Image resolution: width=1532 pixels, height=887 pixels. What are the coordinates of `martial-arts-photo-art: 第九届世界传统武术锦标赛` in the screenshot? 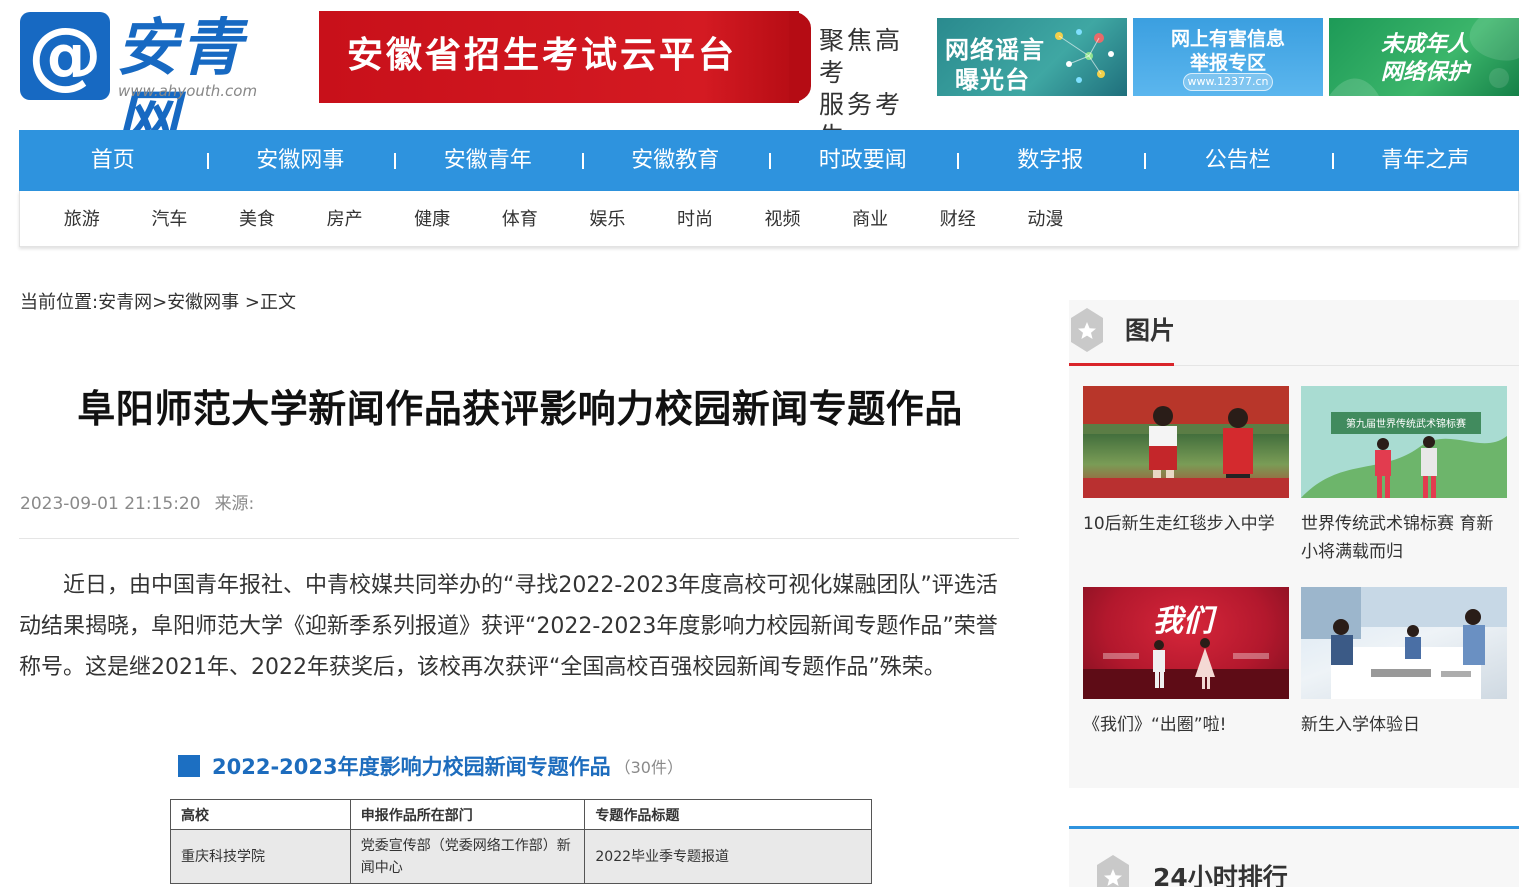 It's located at (1404, 442).